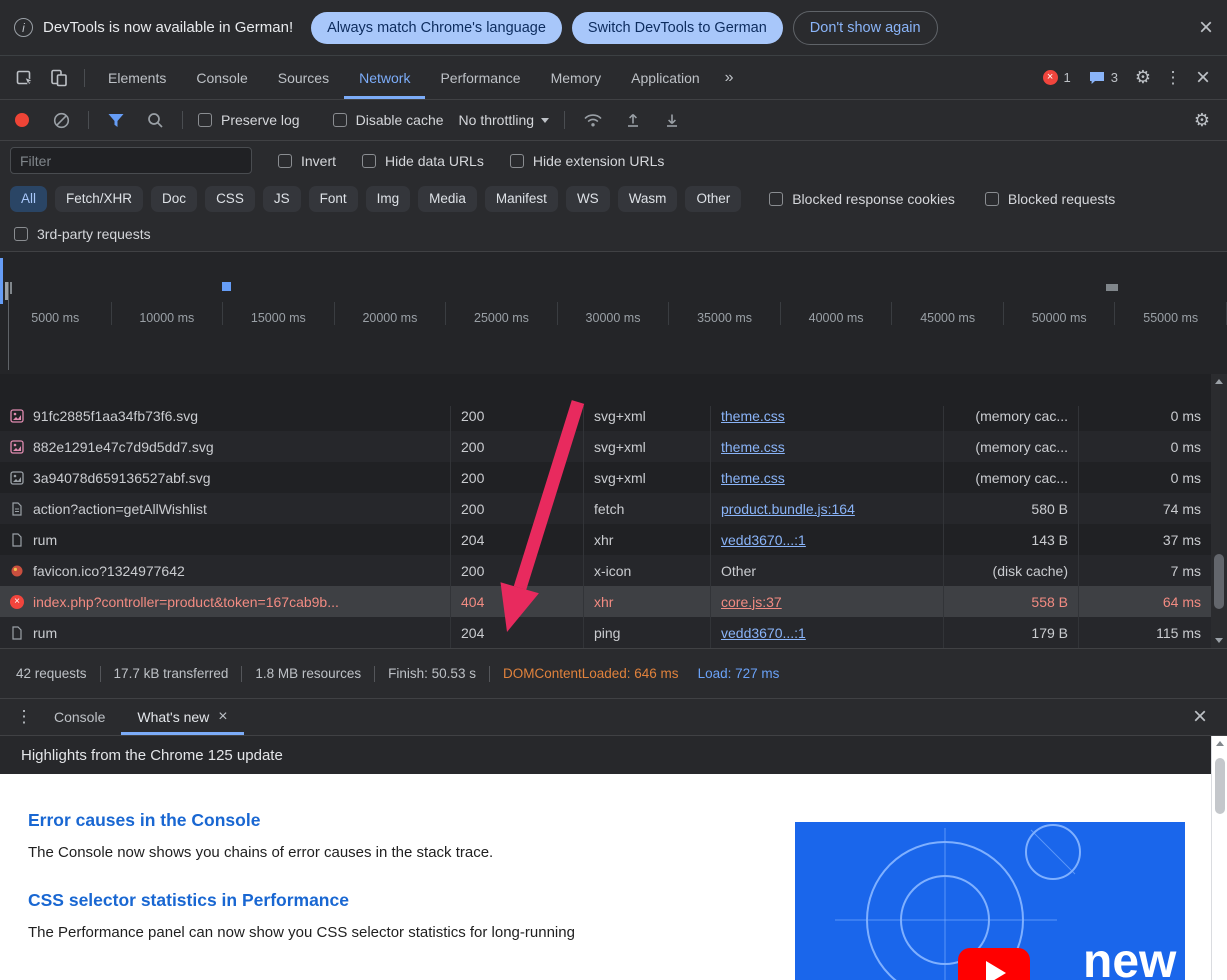  What do you see at coordinates (665, 77) in the screenshot?
I see `tab-application: Application` at bounding box center [665, 77].